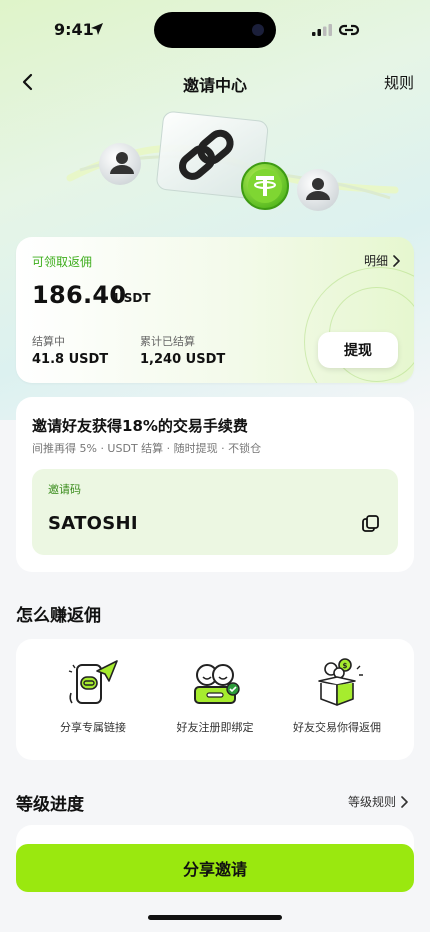  Describe the element at coordinates (337, 727) in the screenshot. I see `step-label: 好友交易你得返佣` at that location.